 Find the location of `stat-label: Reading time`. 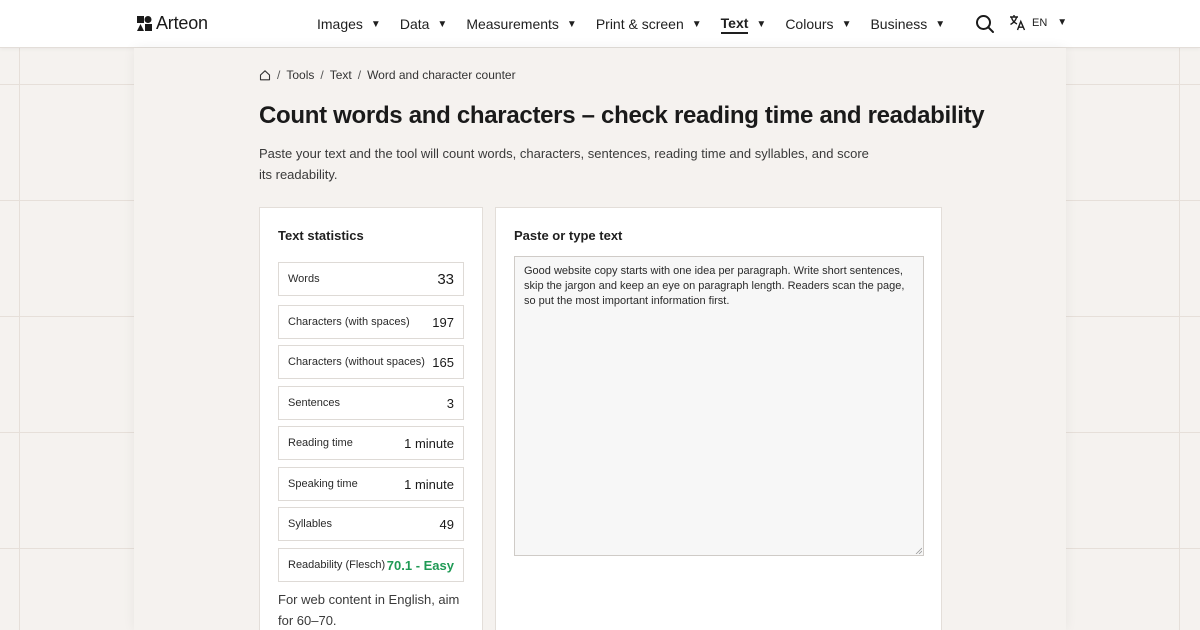

stat-label: Reading time is located at coordinates (320, 443).